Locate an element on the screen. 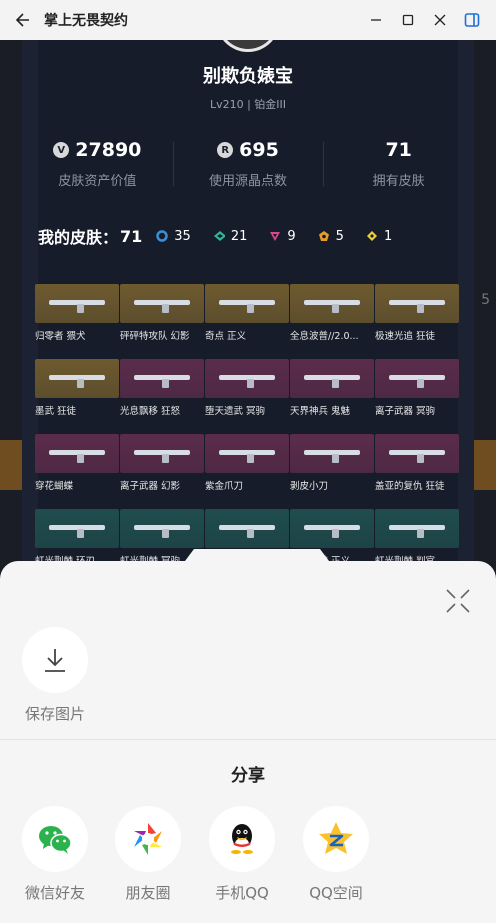 The image size is (496, 923). tier-deluxe-icon is located at coordinates (219, 236).